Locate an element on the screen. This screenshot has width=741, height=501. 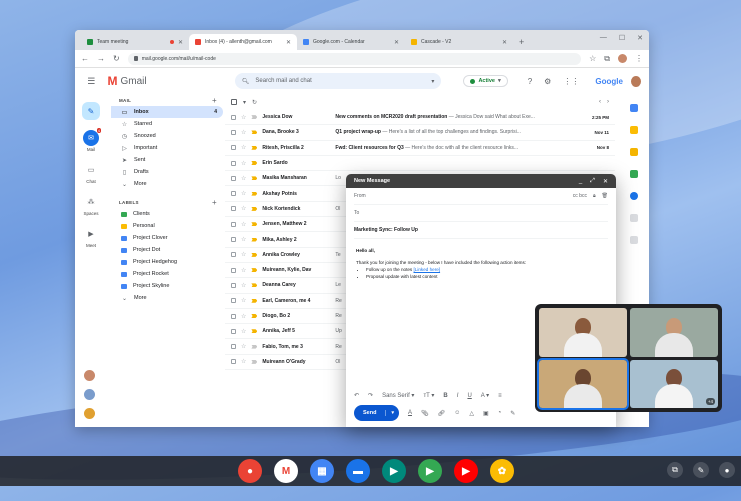
tasks-icon is located at coordinates (634, 152).